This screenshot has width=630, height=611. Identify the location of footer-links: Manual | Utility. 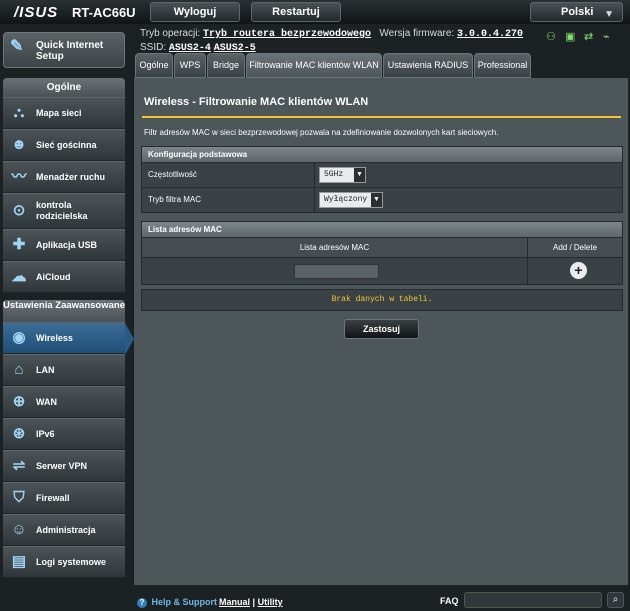
(251, 602).